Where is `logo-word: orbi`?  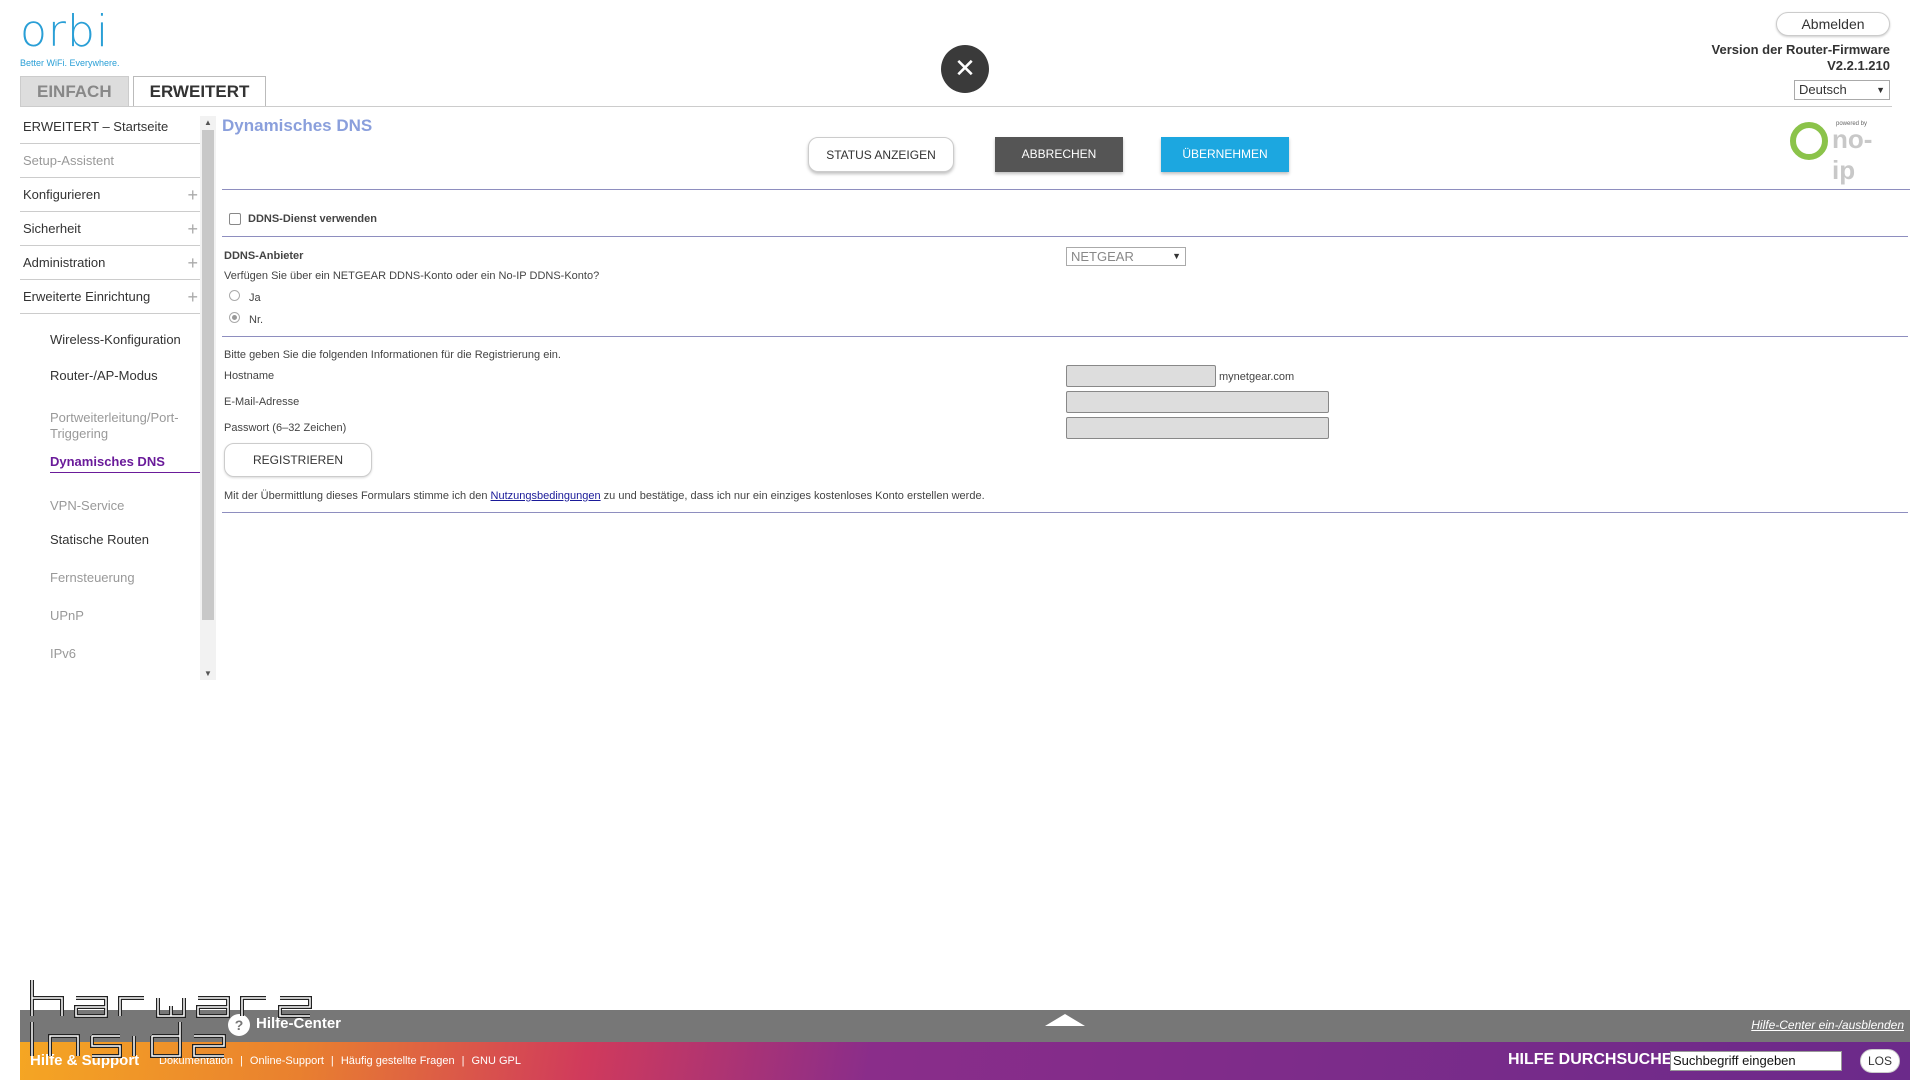 logo-word: orbi is located at coordinates (65, 31).